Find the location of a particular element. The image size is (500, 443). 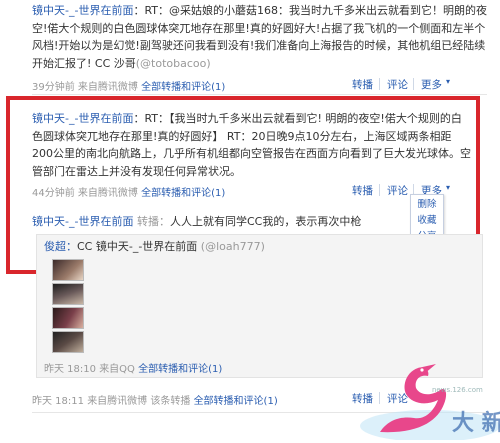

post-1-more-button: 更多 is located at coordinates (431, 84).